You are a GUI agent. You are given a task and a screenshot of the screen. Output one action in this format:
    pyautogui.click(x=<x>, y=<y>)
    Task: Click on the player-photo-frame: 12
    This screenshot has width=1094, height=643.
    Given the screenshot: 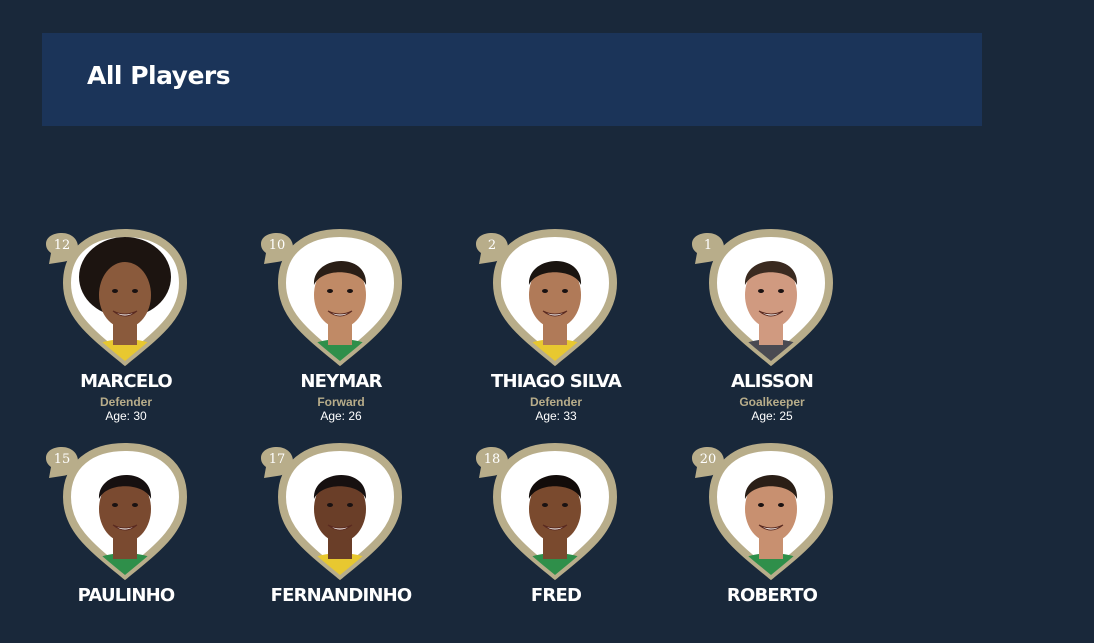 What is the action you would take?
    pyautogui.click(x=126, y=304)
    